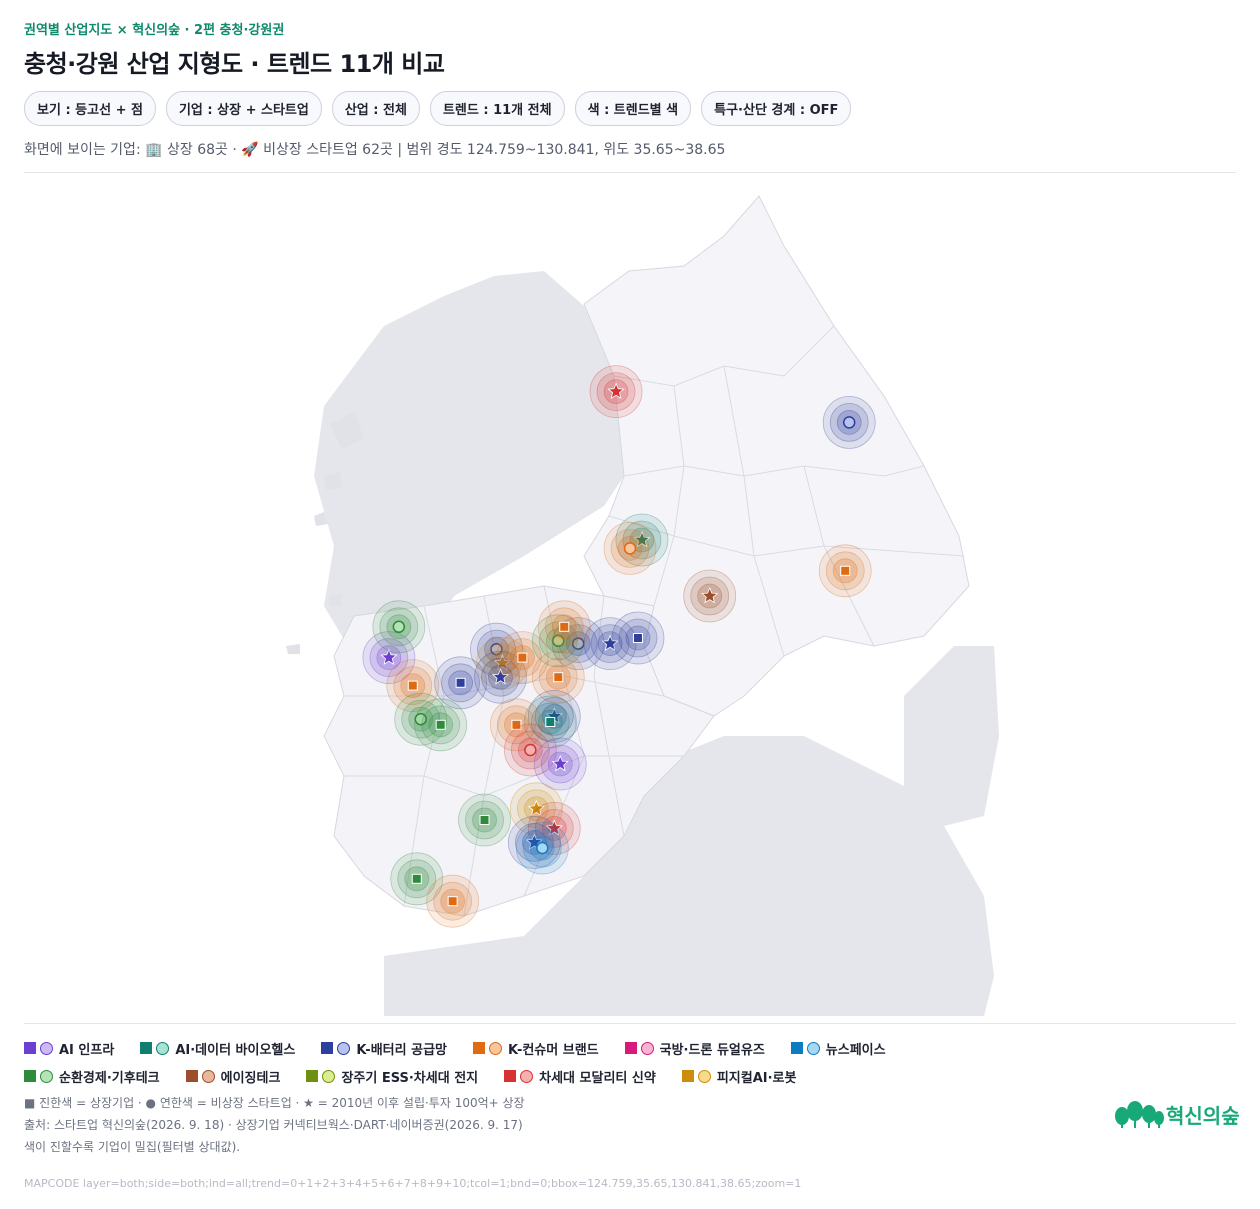  Describe the element at coordinates (597, 1078) in the screenshot. I see `legend-label: 차세대 모달리티 신약` at that location.